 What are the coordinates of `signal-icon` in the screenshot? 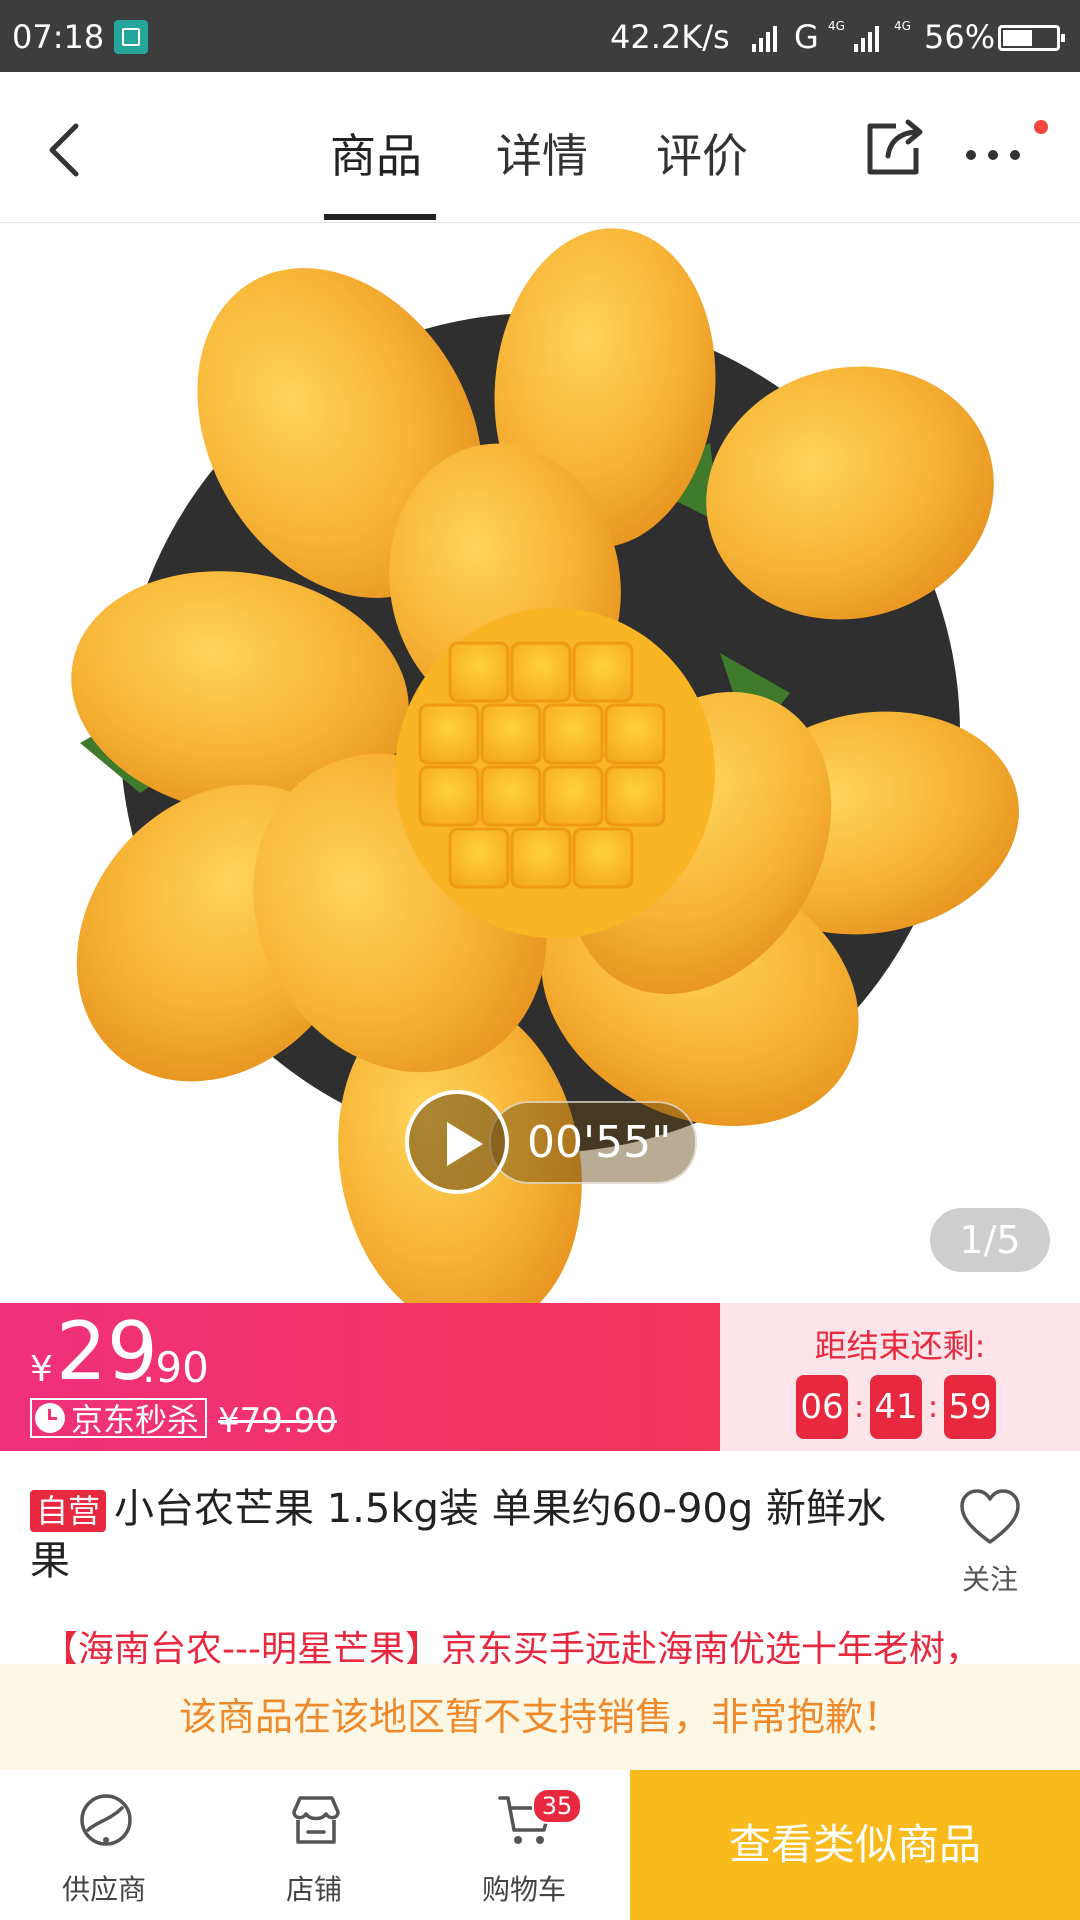 It's located at (764, 37).